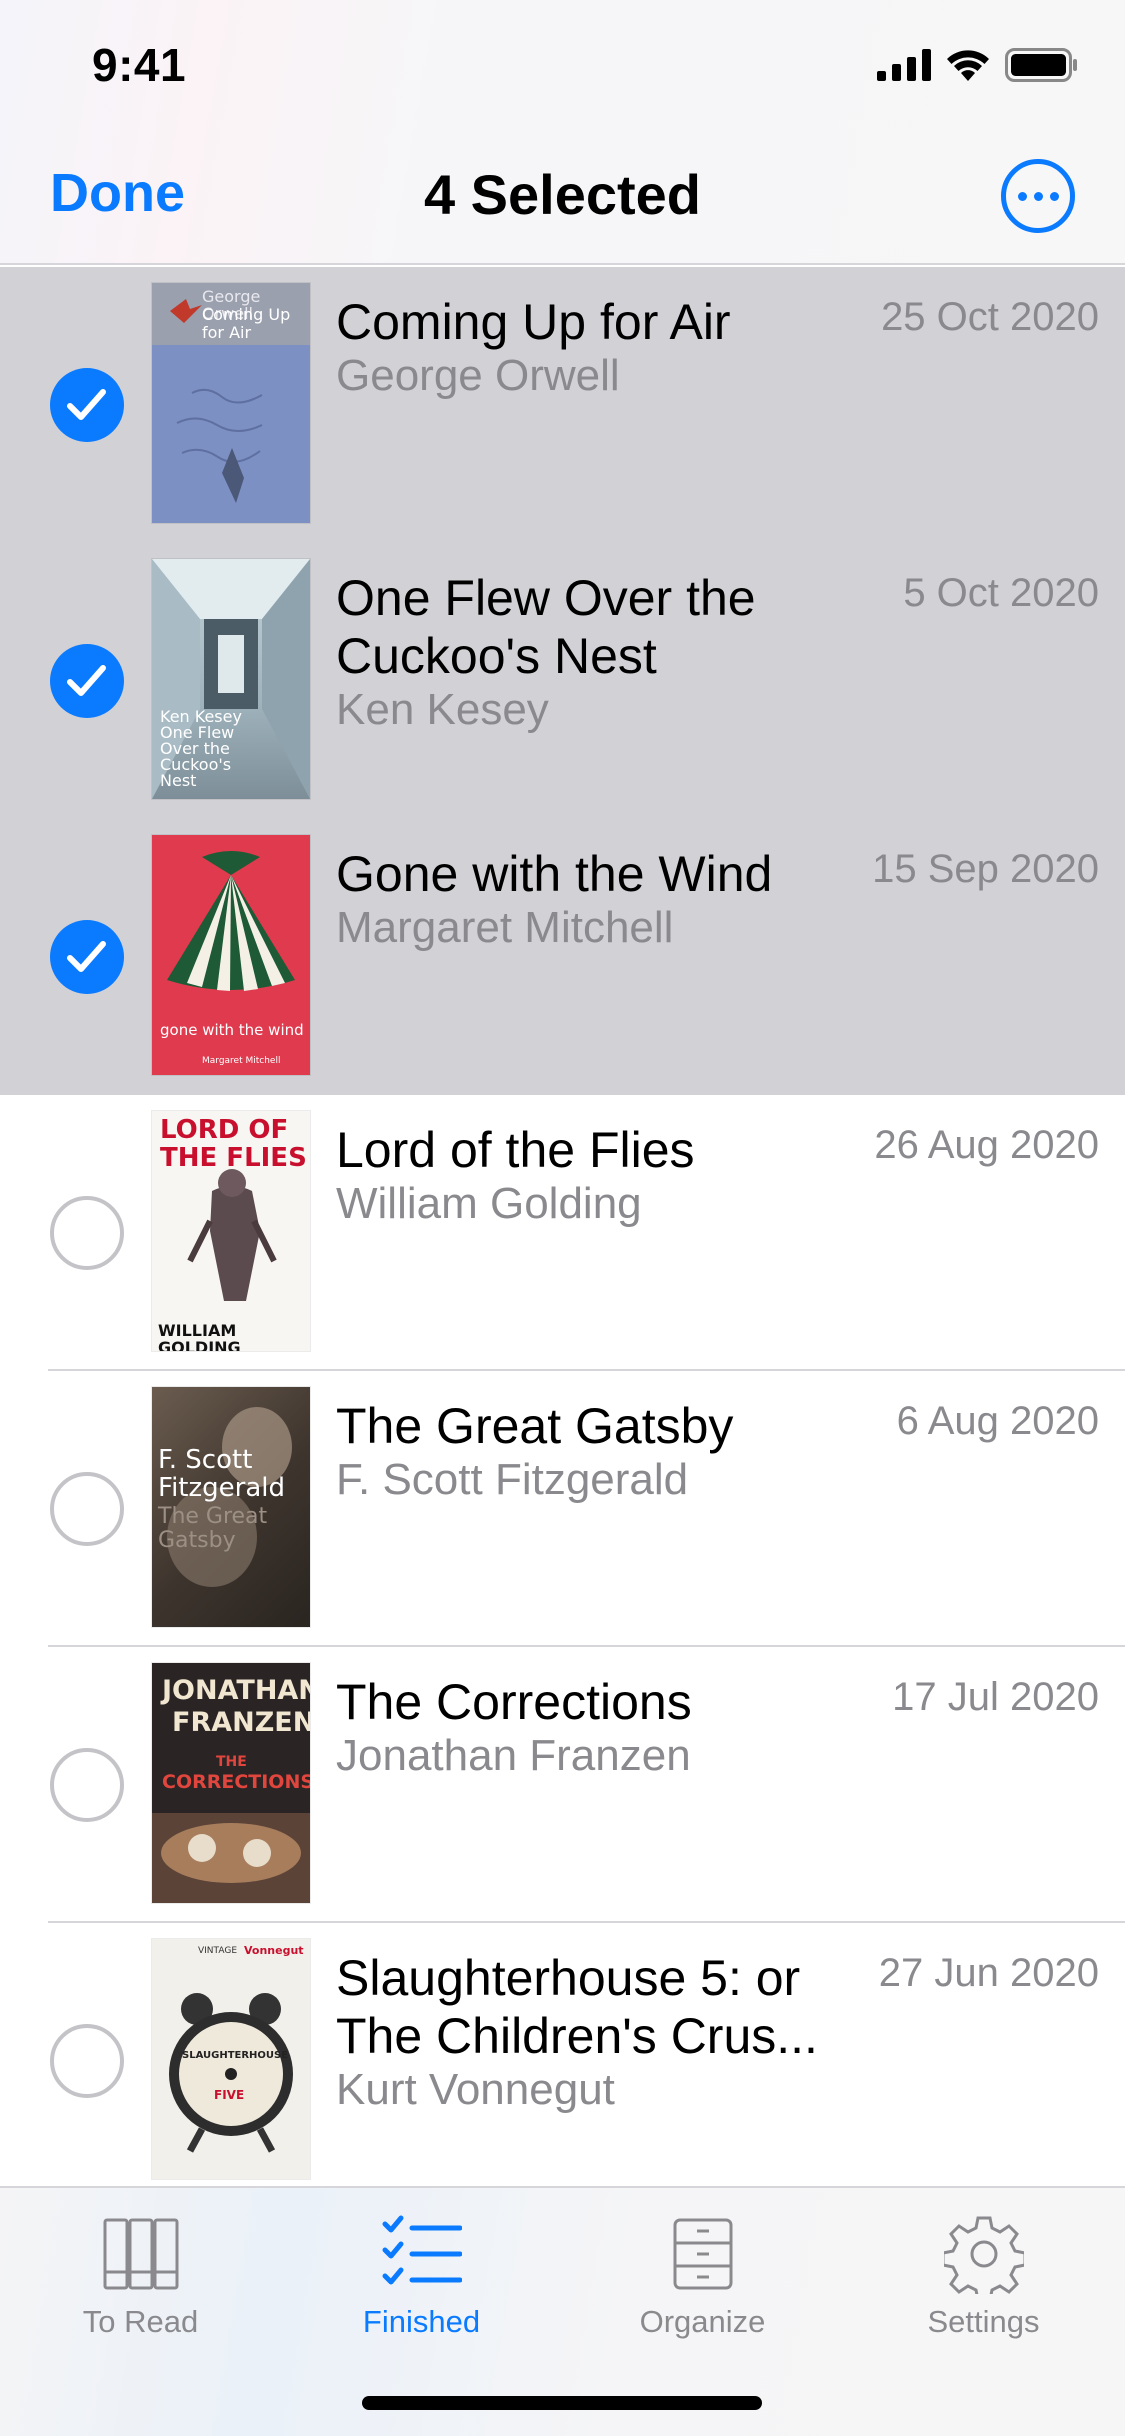  What do you see at coordinates (233, 1158) in the screenshot?
I see `cover-title-line: THE FLIES` at bounding box center [233, 1158].